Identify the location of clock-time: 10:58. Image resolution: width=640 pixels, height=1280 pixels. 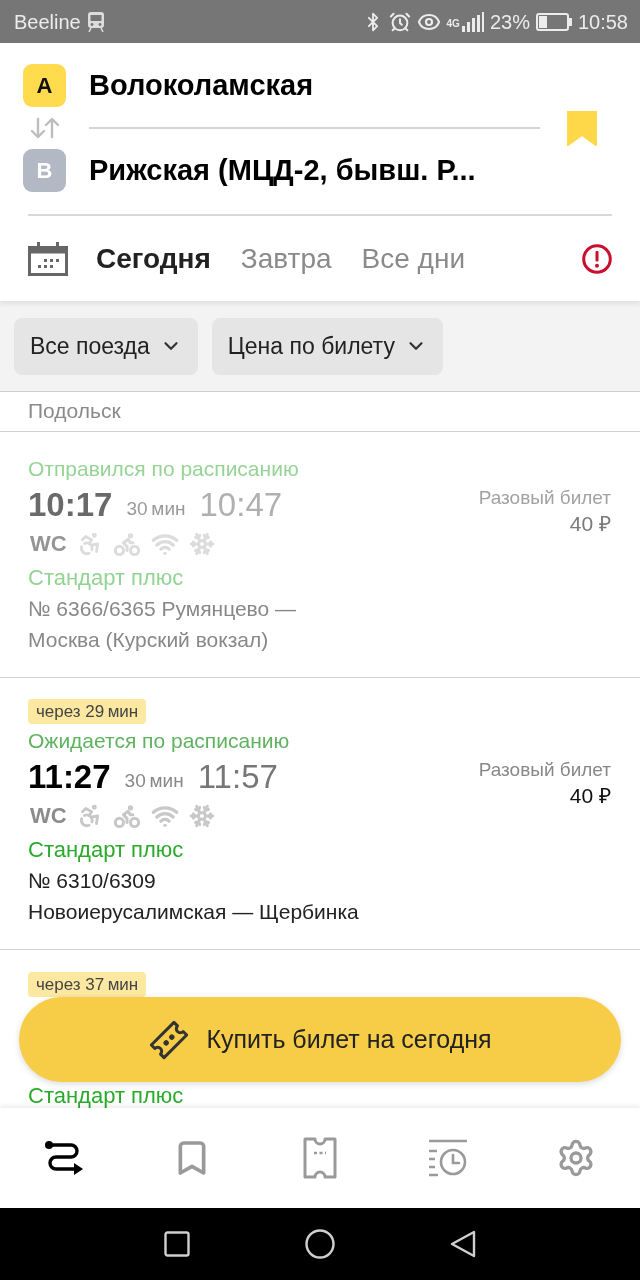
(602, 21).